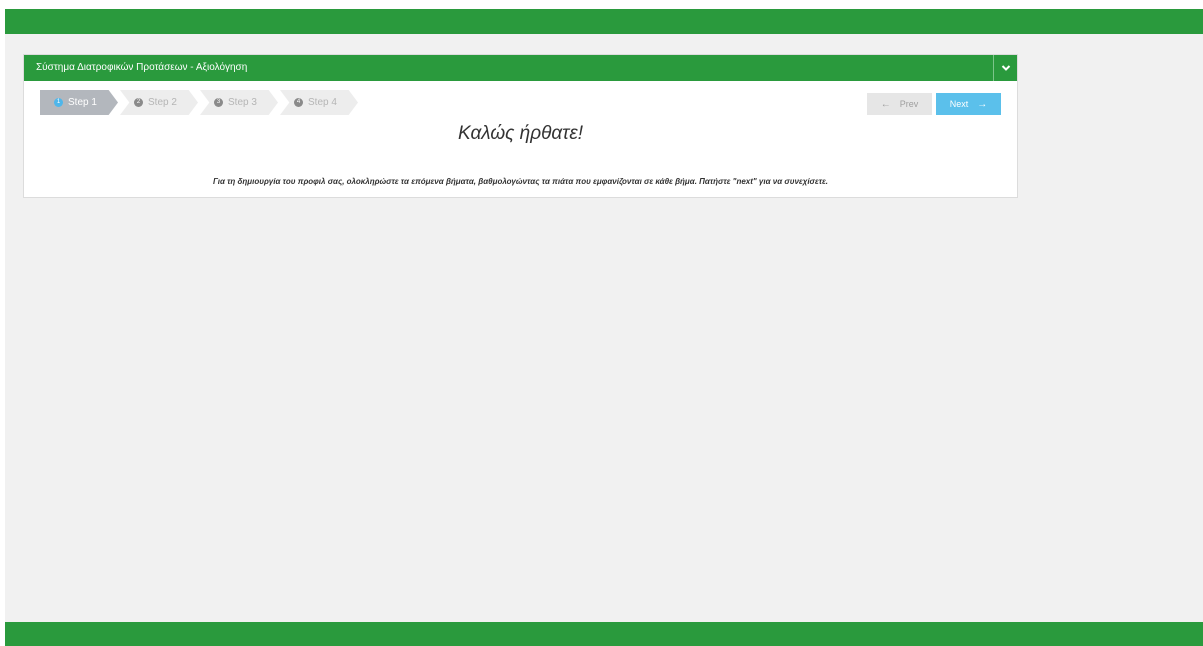 The image size is (1203, 646). I want to click on arrow-left-icon: ←, so click(885, 104).